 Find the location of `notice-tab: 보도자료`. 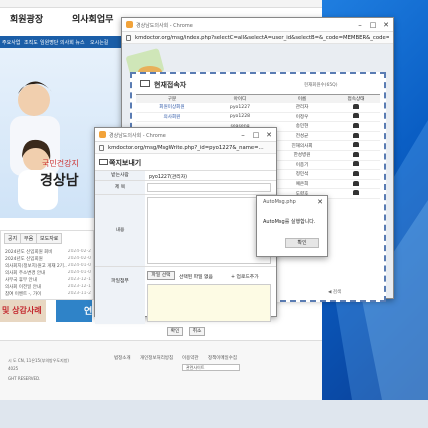

notice-tab: 보도자료 is located at coordinates (49, 238).